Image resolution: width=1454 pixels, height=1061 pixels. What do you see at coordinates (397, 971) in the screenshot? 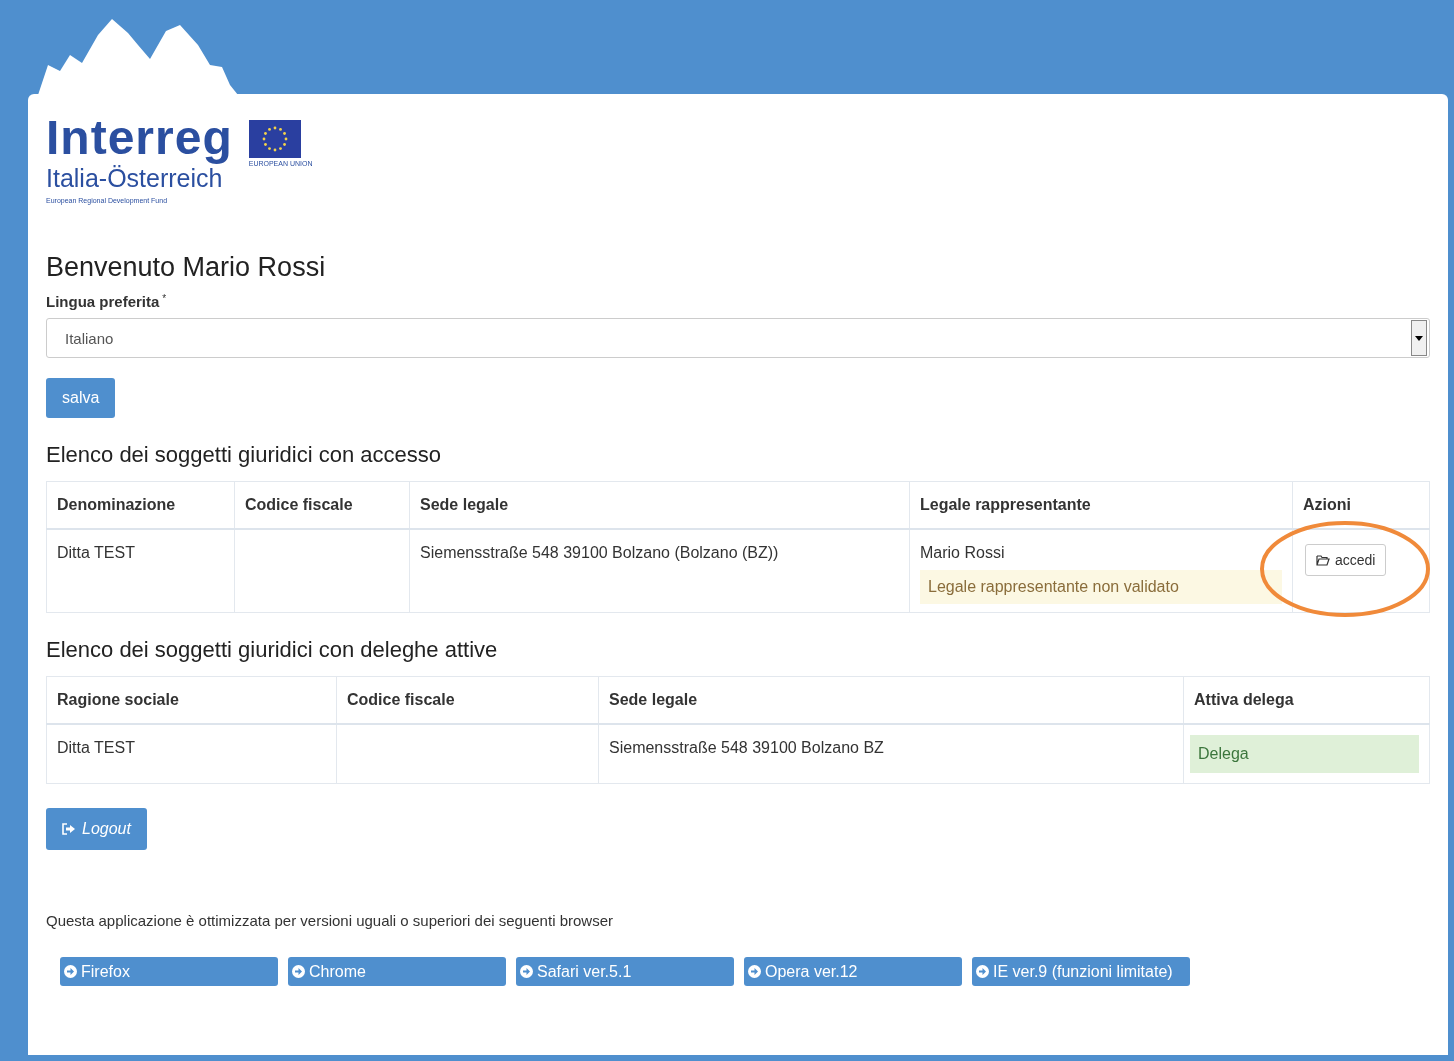
I see `browser-link: Chrome` at bounding box center [397, 971].